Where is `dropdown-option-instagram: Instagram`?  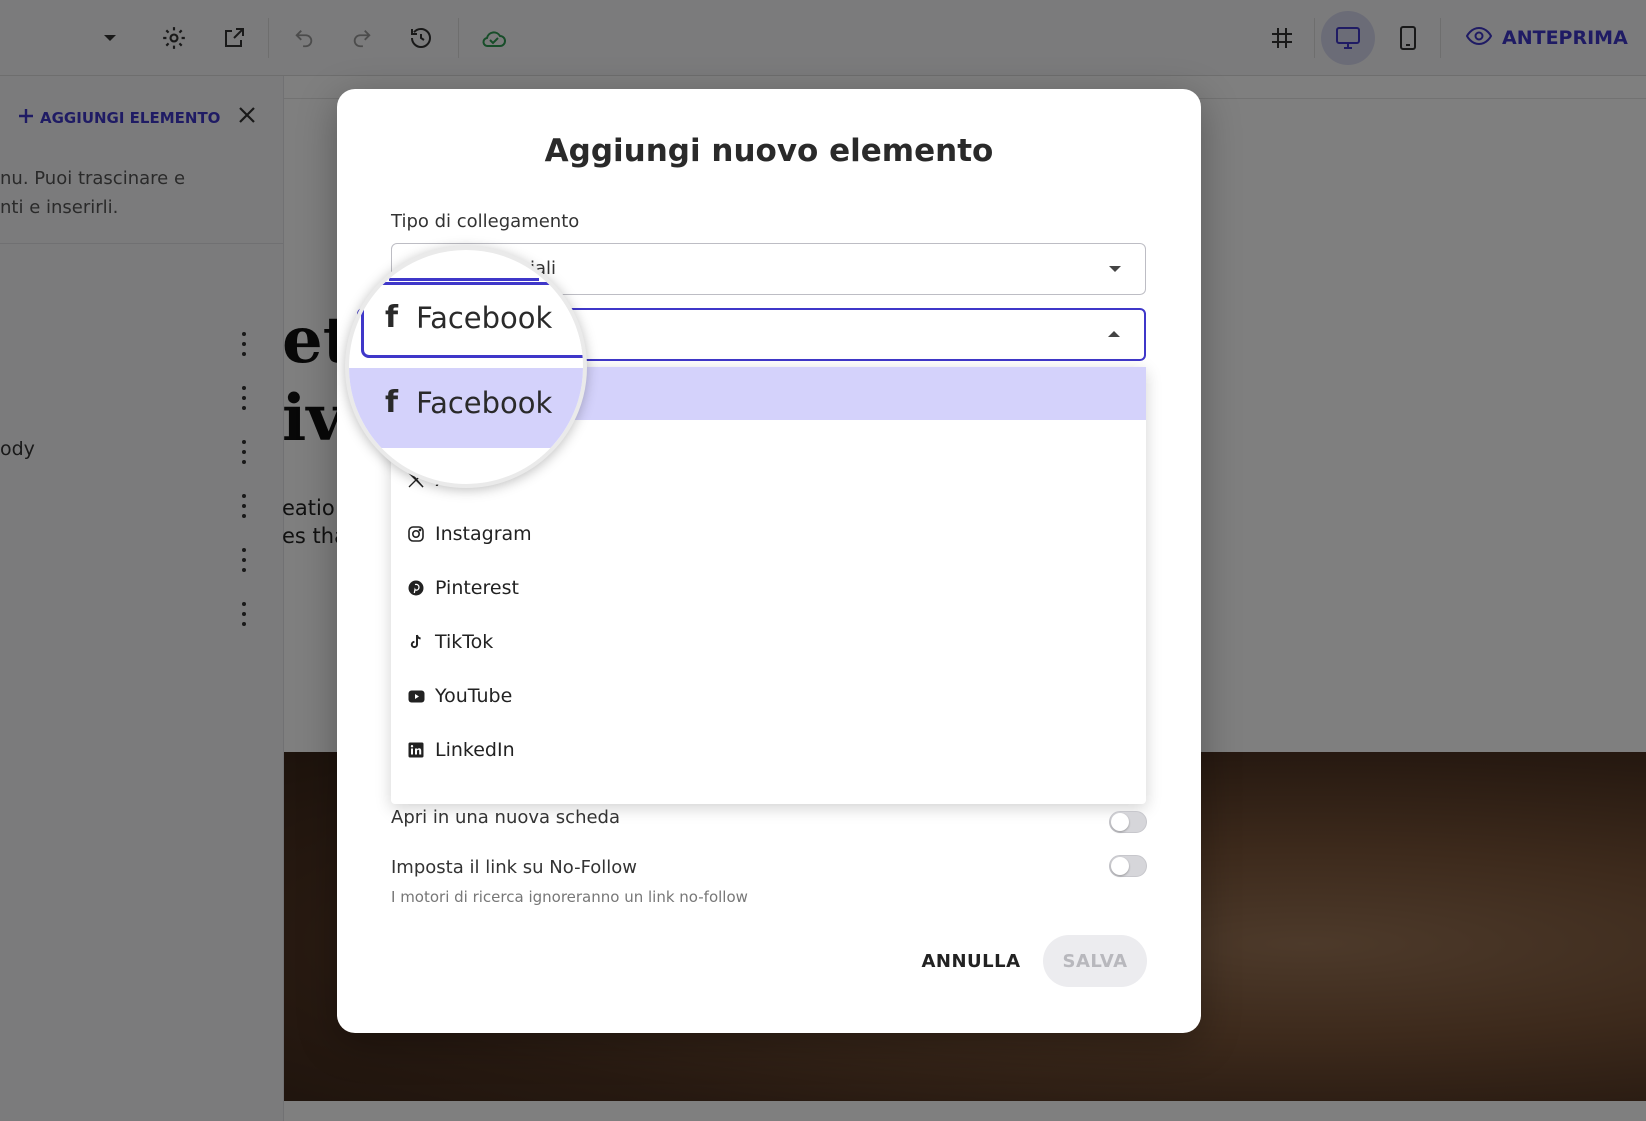 dropdown-option-instagram: Instagram is located at coordinates (469, 534).